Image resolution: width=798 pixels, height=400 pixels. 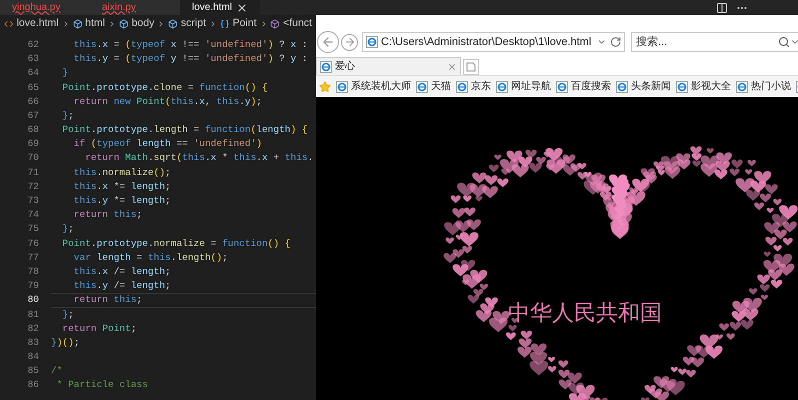 I want to click on line-number: 76, so click(x=33, y=243).